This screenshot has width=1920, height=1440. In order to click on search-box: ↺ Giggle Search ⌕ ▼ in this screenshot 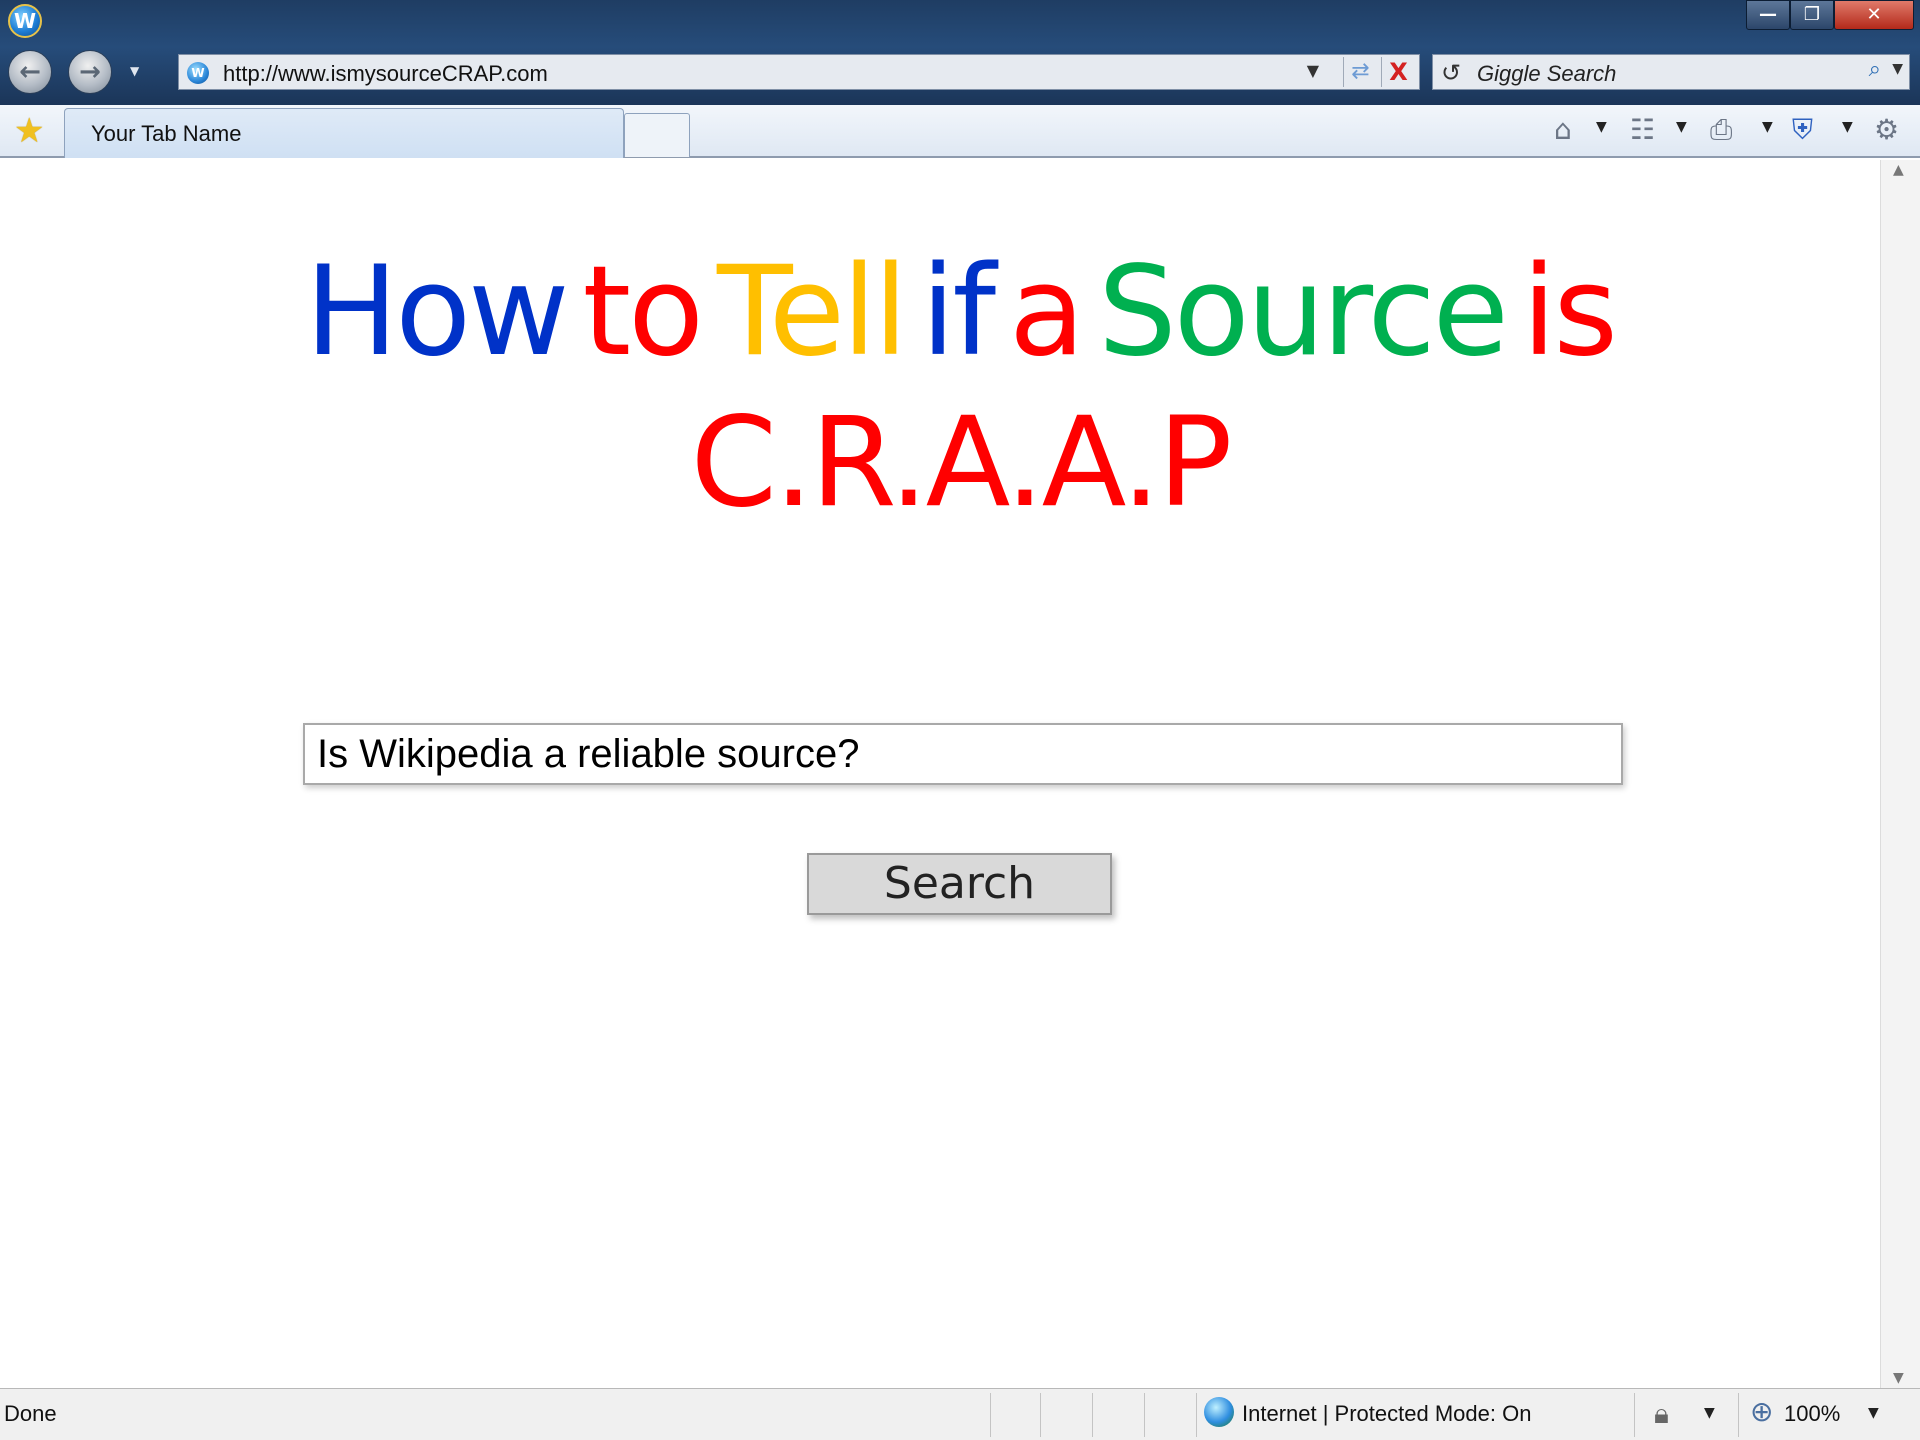, I will do `click(1671, 72)`.